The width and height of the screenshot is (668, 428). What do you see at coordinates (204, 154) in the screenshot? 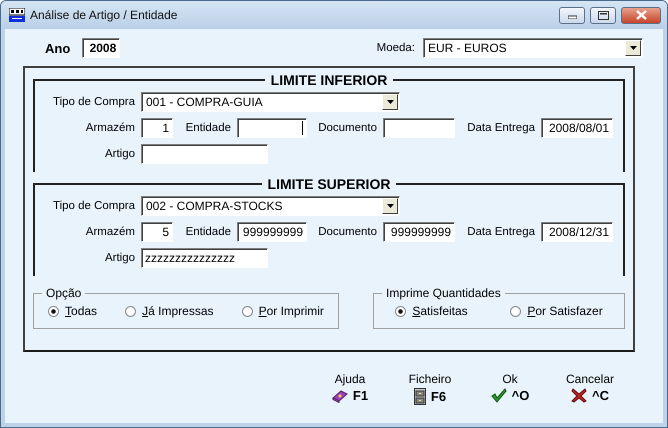
I see `artigo-field` at bounding box center [204, 154].